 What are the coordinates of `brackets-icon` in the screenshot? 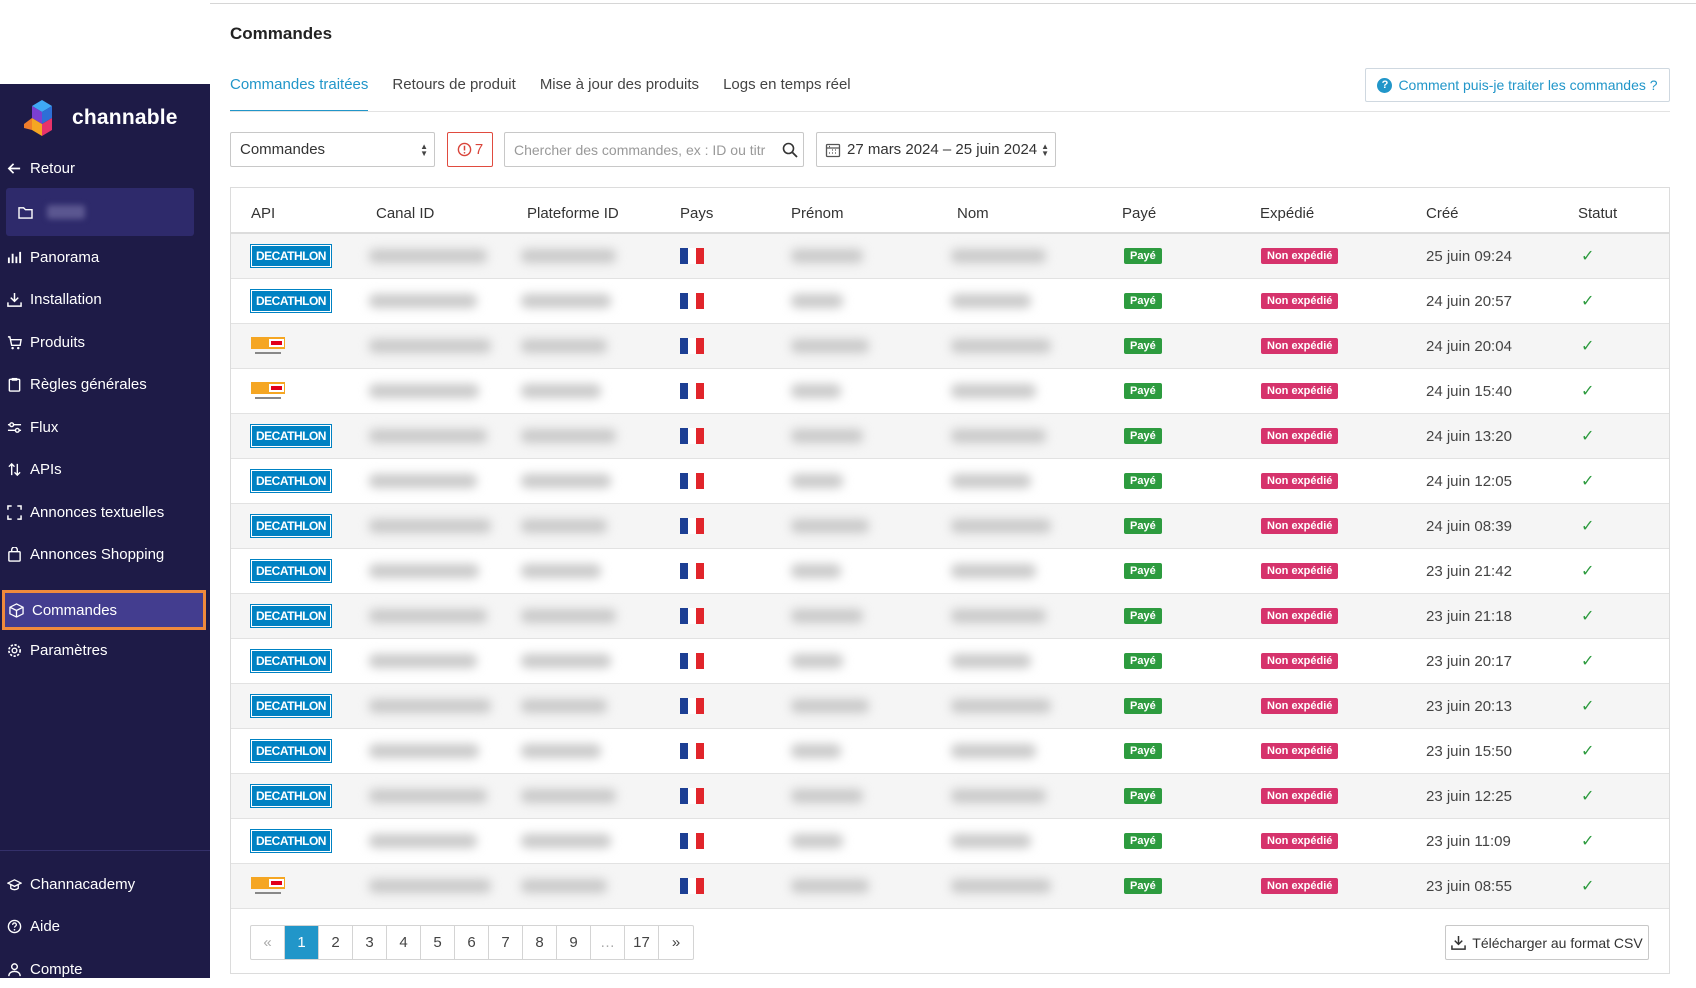 It's located at (14, 512).